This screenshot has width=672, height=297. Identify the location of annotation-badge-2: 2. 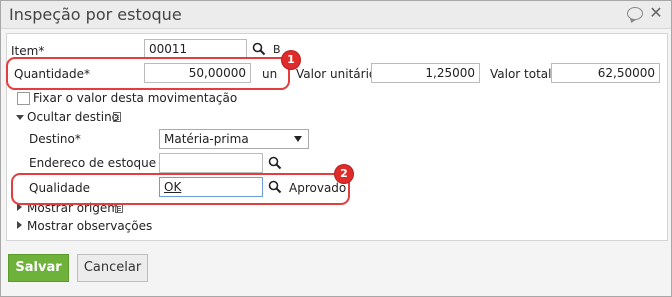
(344, 174).